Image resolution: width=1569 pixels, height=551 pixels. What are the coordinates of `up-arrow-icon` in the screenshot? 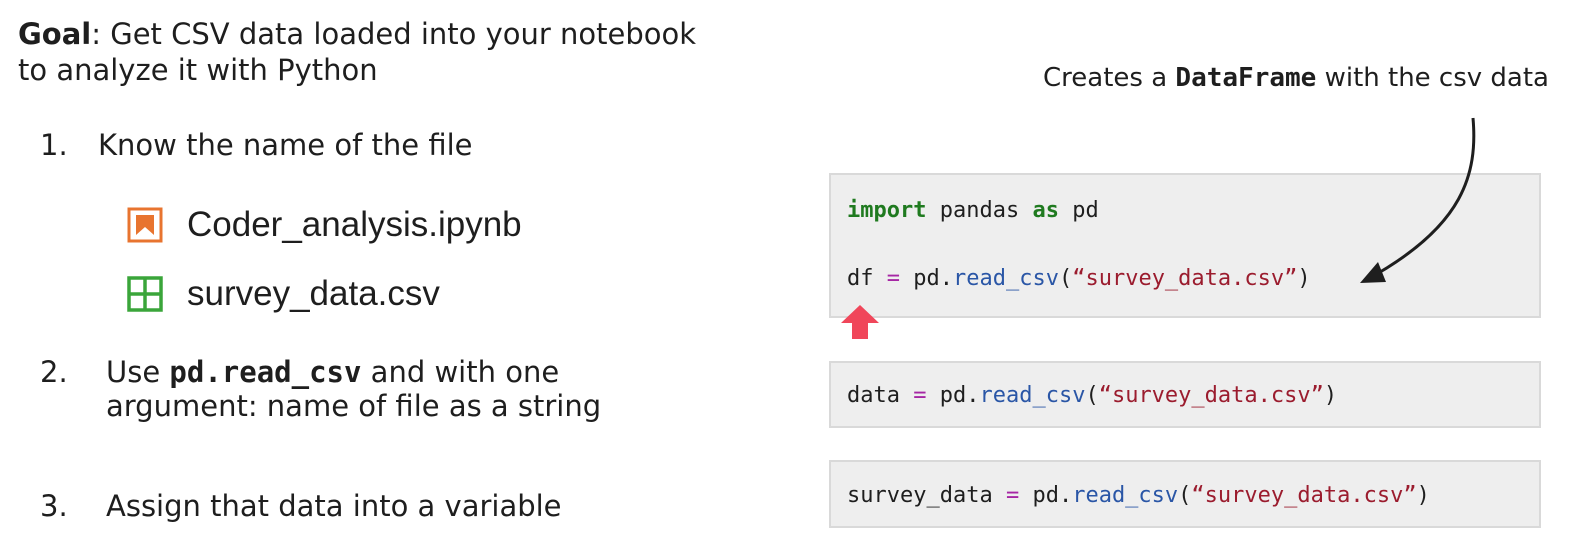 It's located at (860, 322).